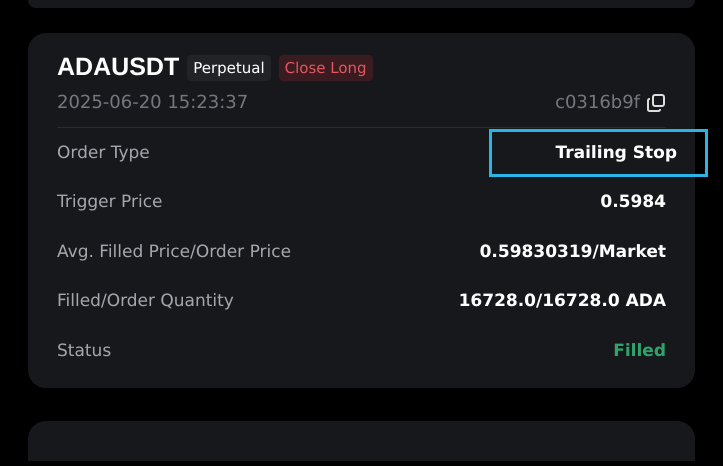 Image resolution: width=723 pixels, height=466 pixels. I want to click on field-label: Avg. Filled Price/Order Price, so click(174, 252).